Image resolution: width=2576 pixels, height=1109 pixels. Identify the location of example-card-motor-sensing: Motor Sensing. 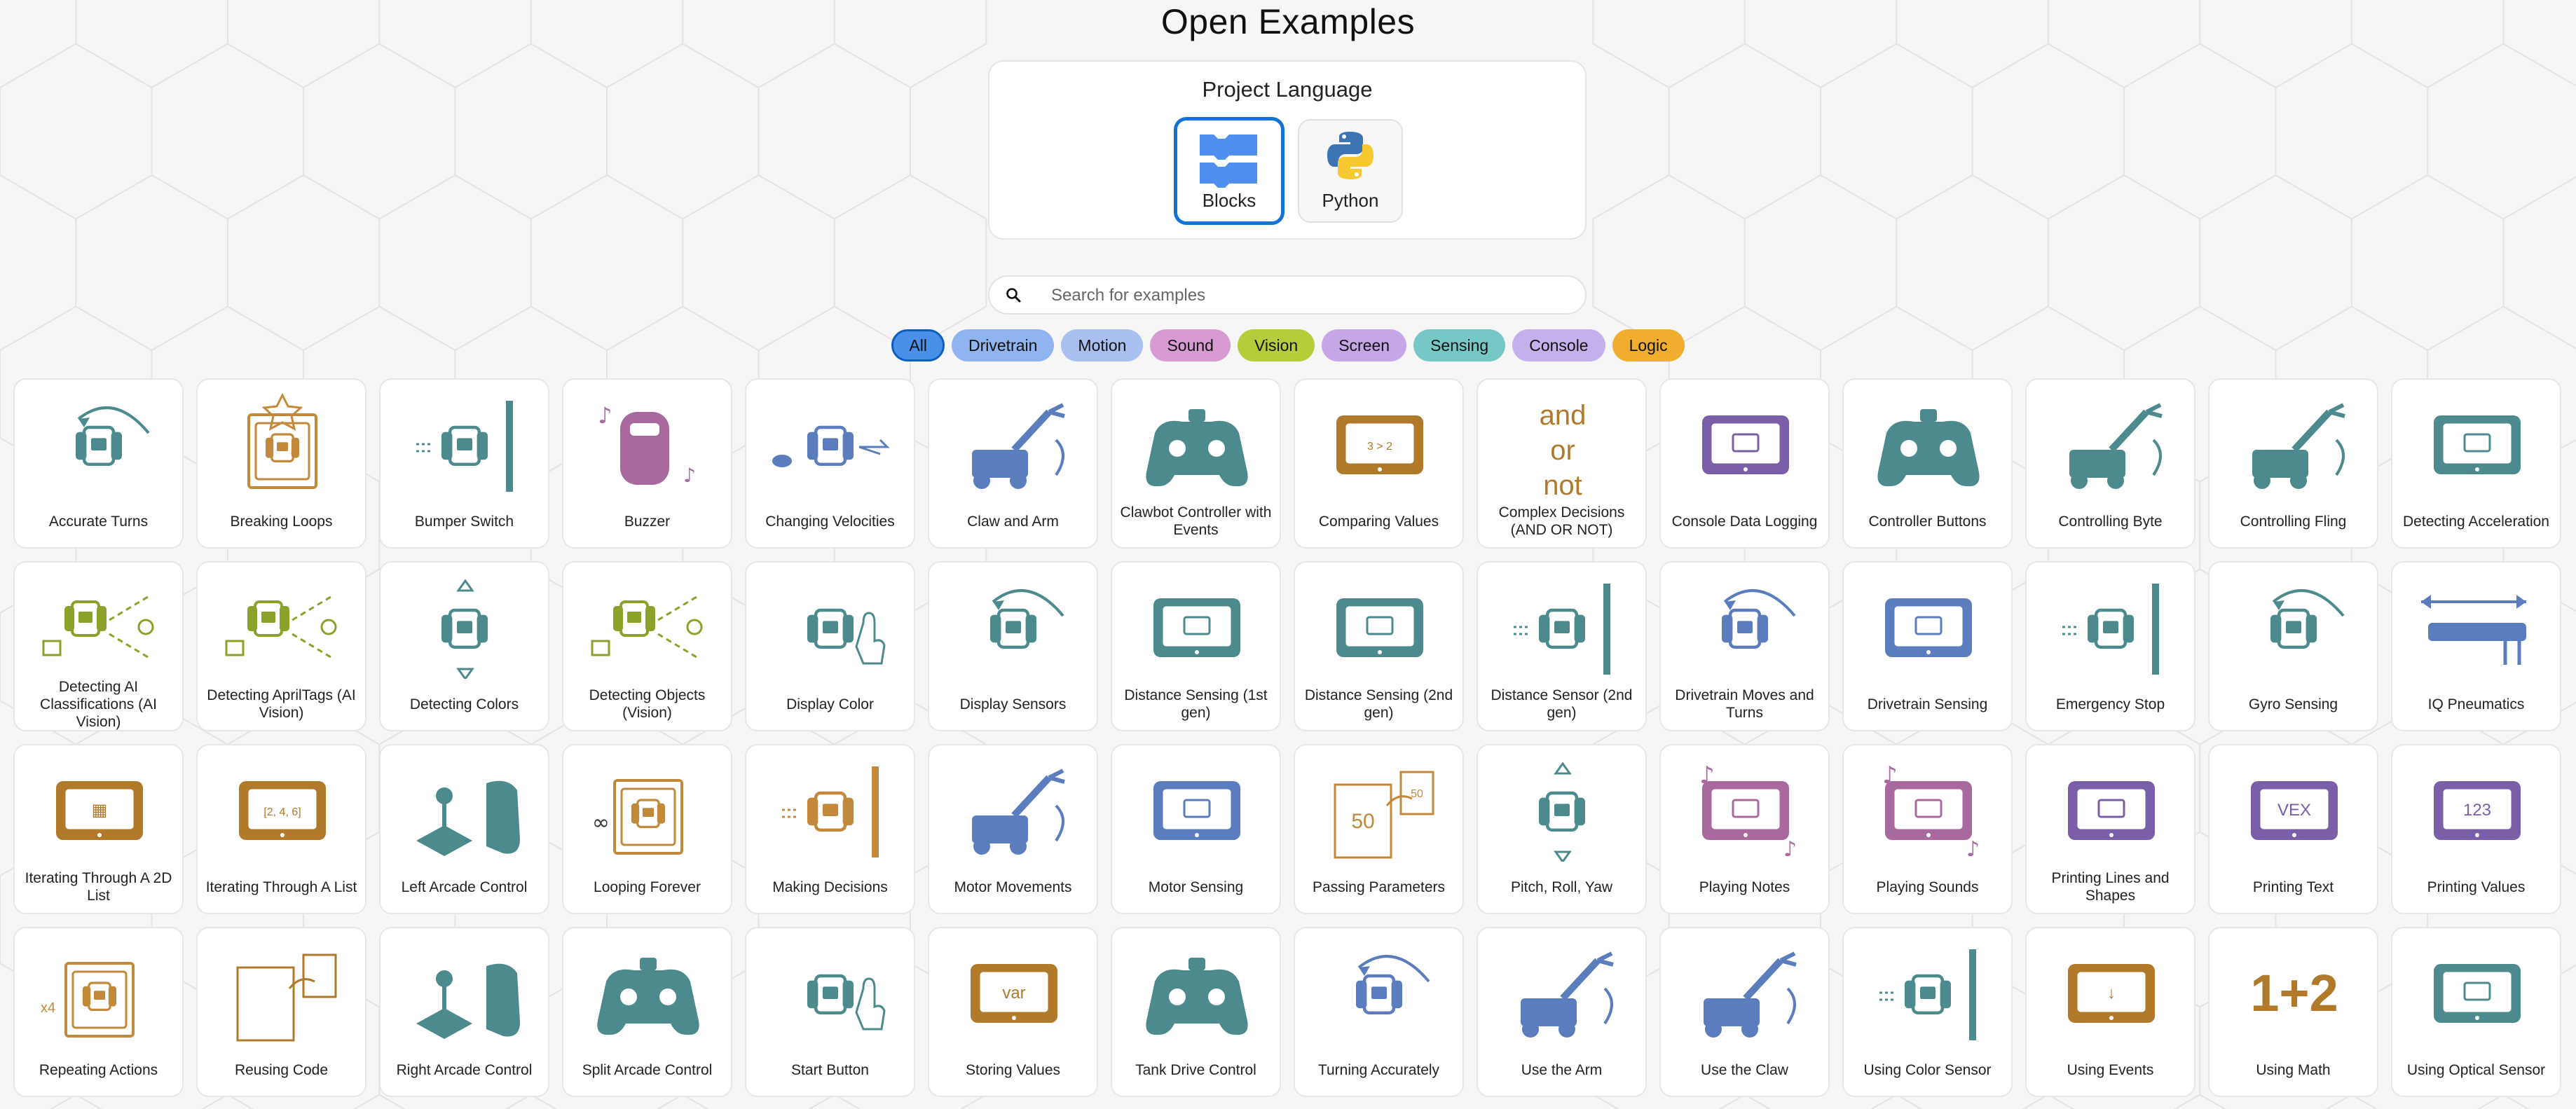
(1196, 829).